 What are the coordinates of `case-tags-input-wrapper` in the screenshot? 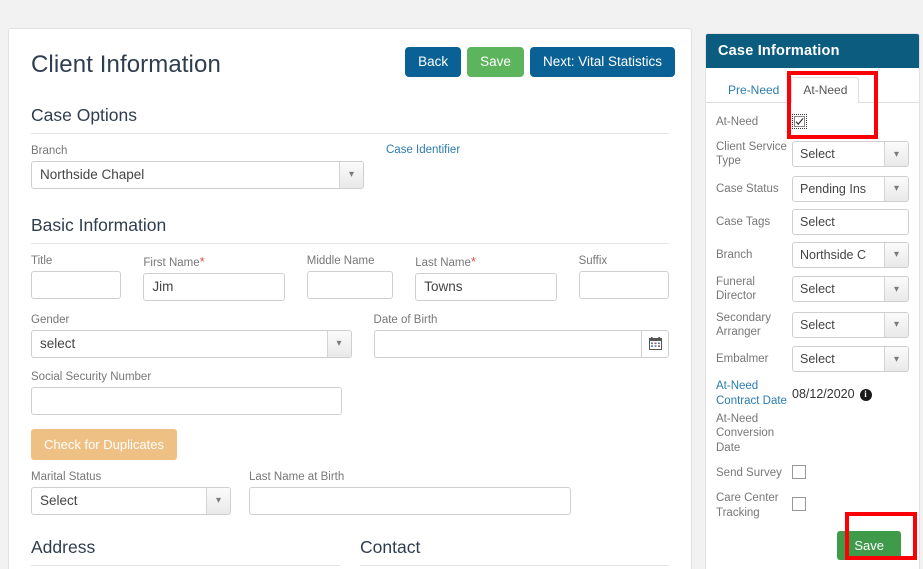 It's located at (850, 221).